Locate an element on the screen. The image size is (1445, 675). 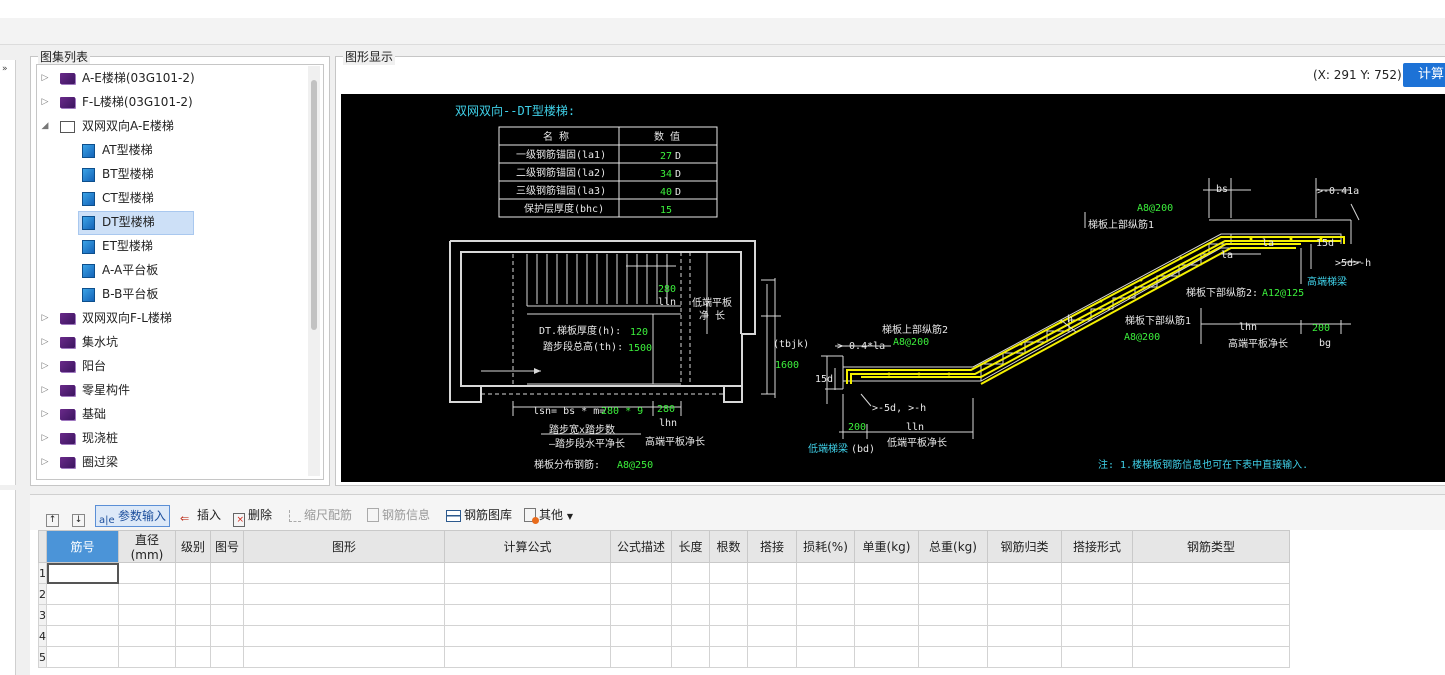
grid-column-header: 搭接形式 is located at coordinates (1097, 546).